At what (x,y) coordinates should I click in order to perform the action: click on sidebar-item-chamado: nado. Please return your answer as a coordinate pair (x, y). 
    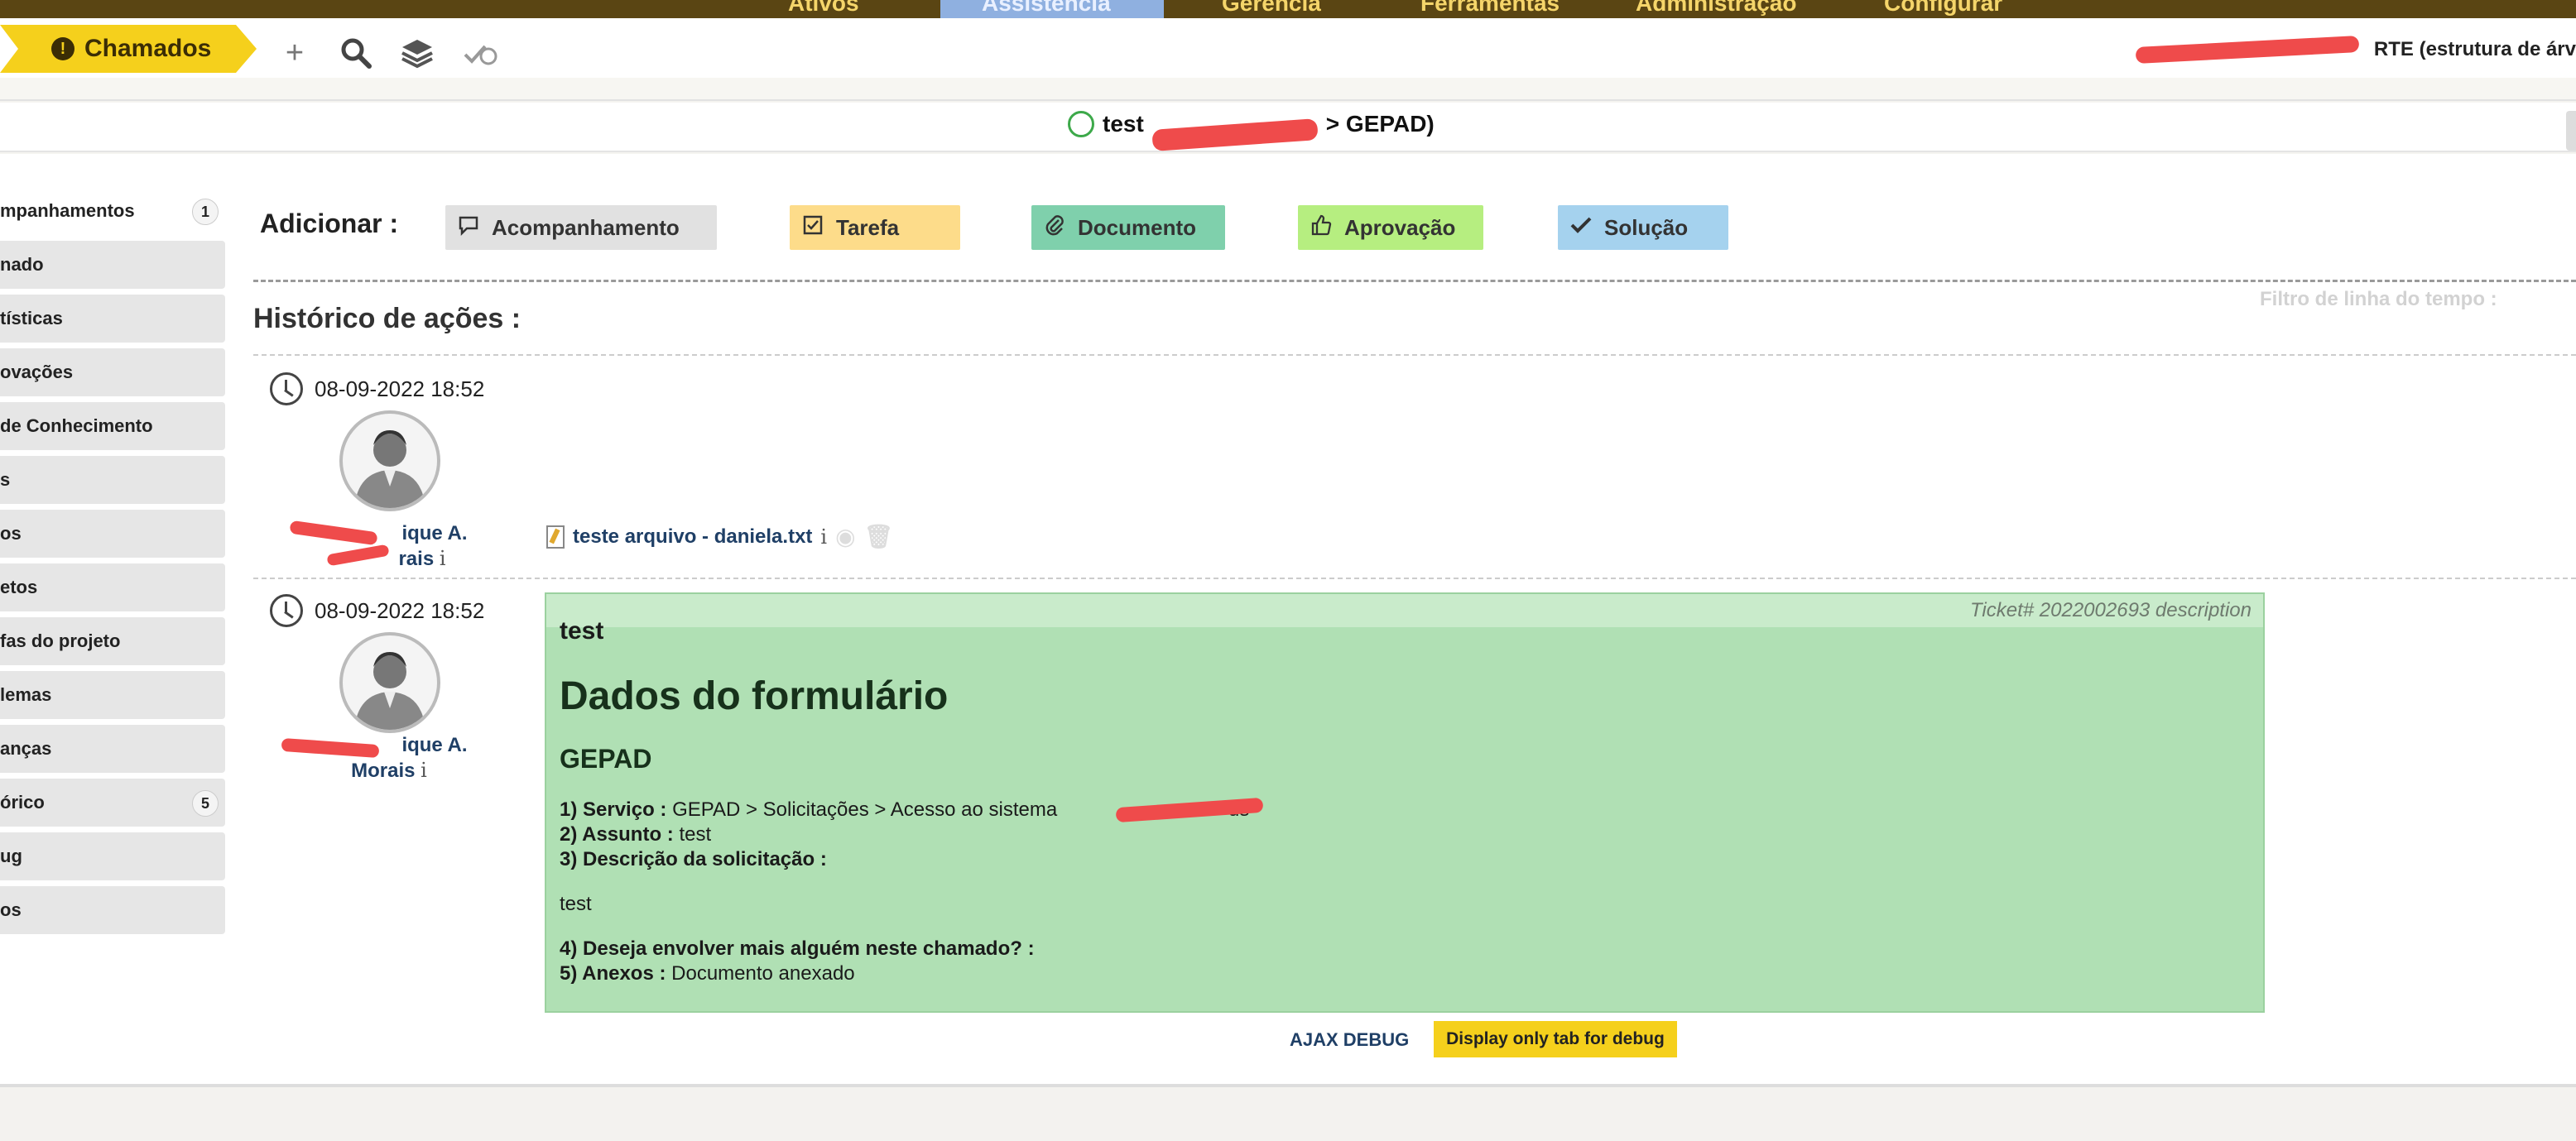
    Looking at the image, I should click on (112, 265).